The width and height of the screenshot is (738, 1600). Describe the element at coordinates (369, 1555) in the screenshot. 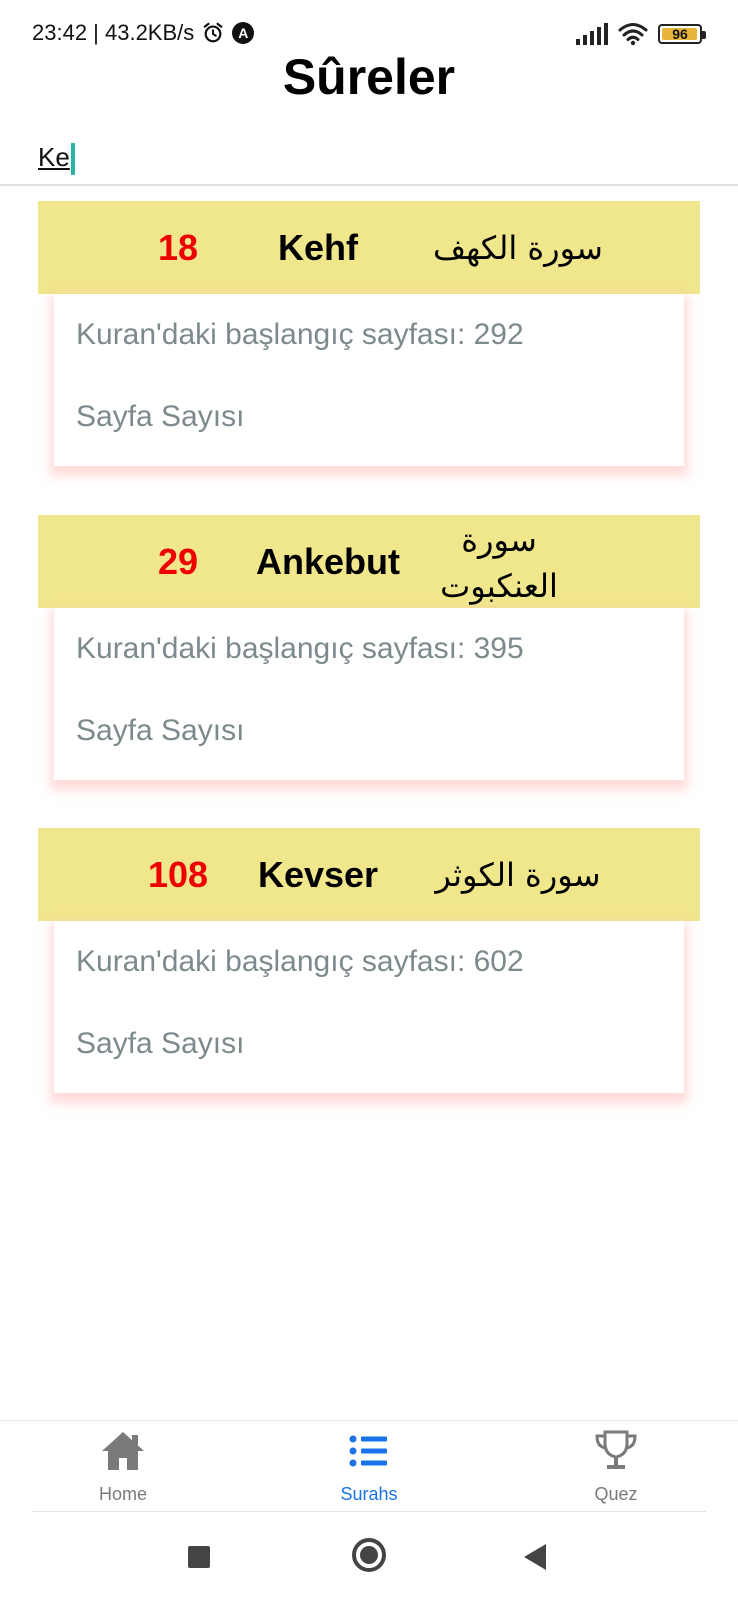

I see `home-button` at that location.